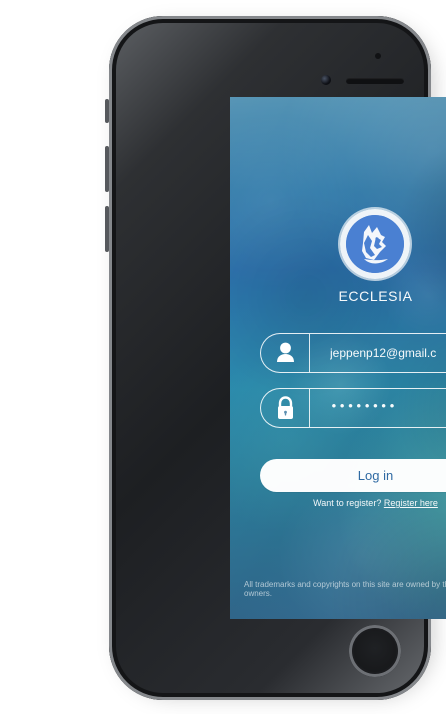  What do you see at coordinates (411, 503) in the screenshot?
I see `register-link: Register here` at bounding box center [411, 503].